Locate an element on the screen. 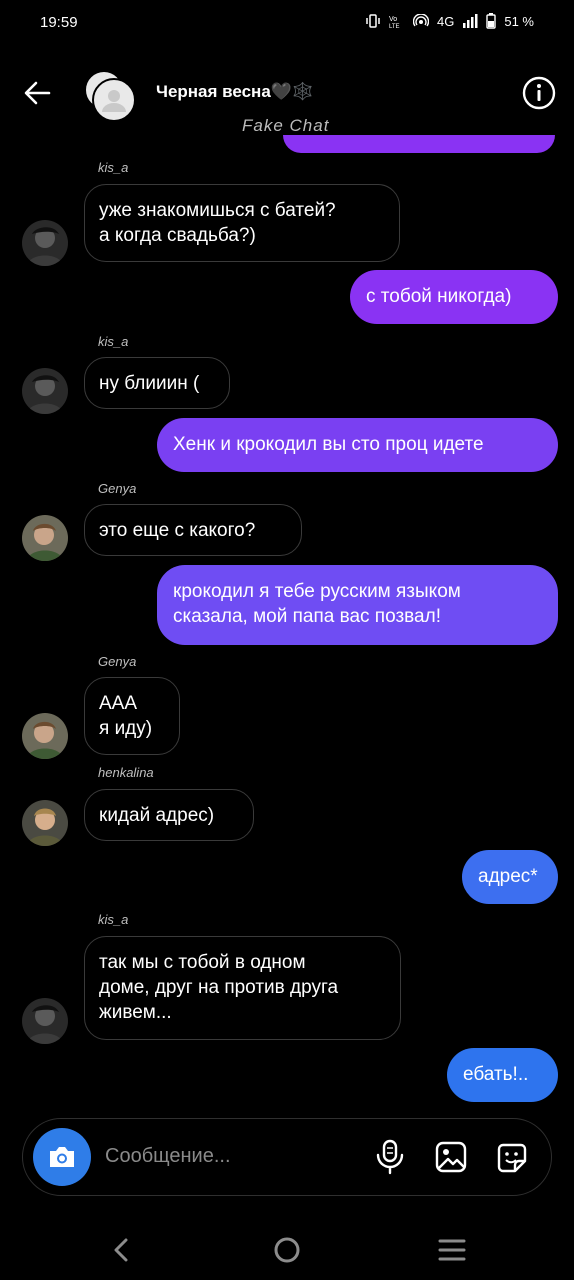  outgoing-message: с тобой никогда) is located at coordinates (454, 297).